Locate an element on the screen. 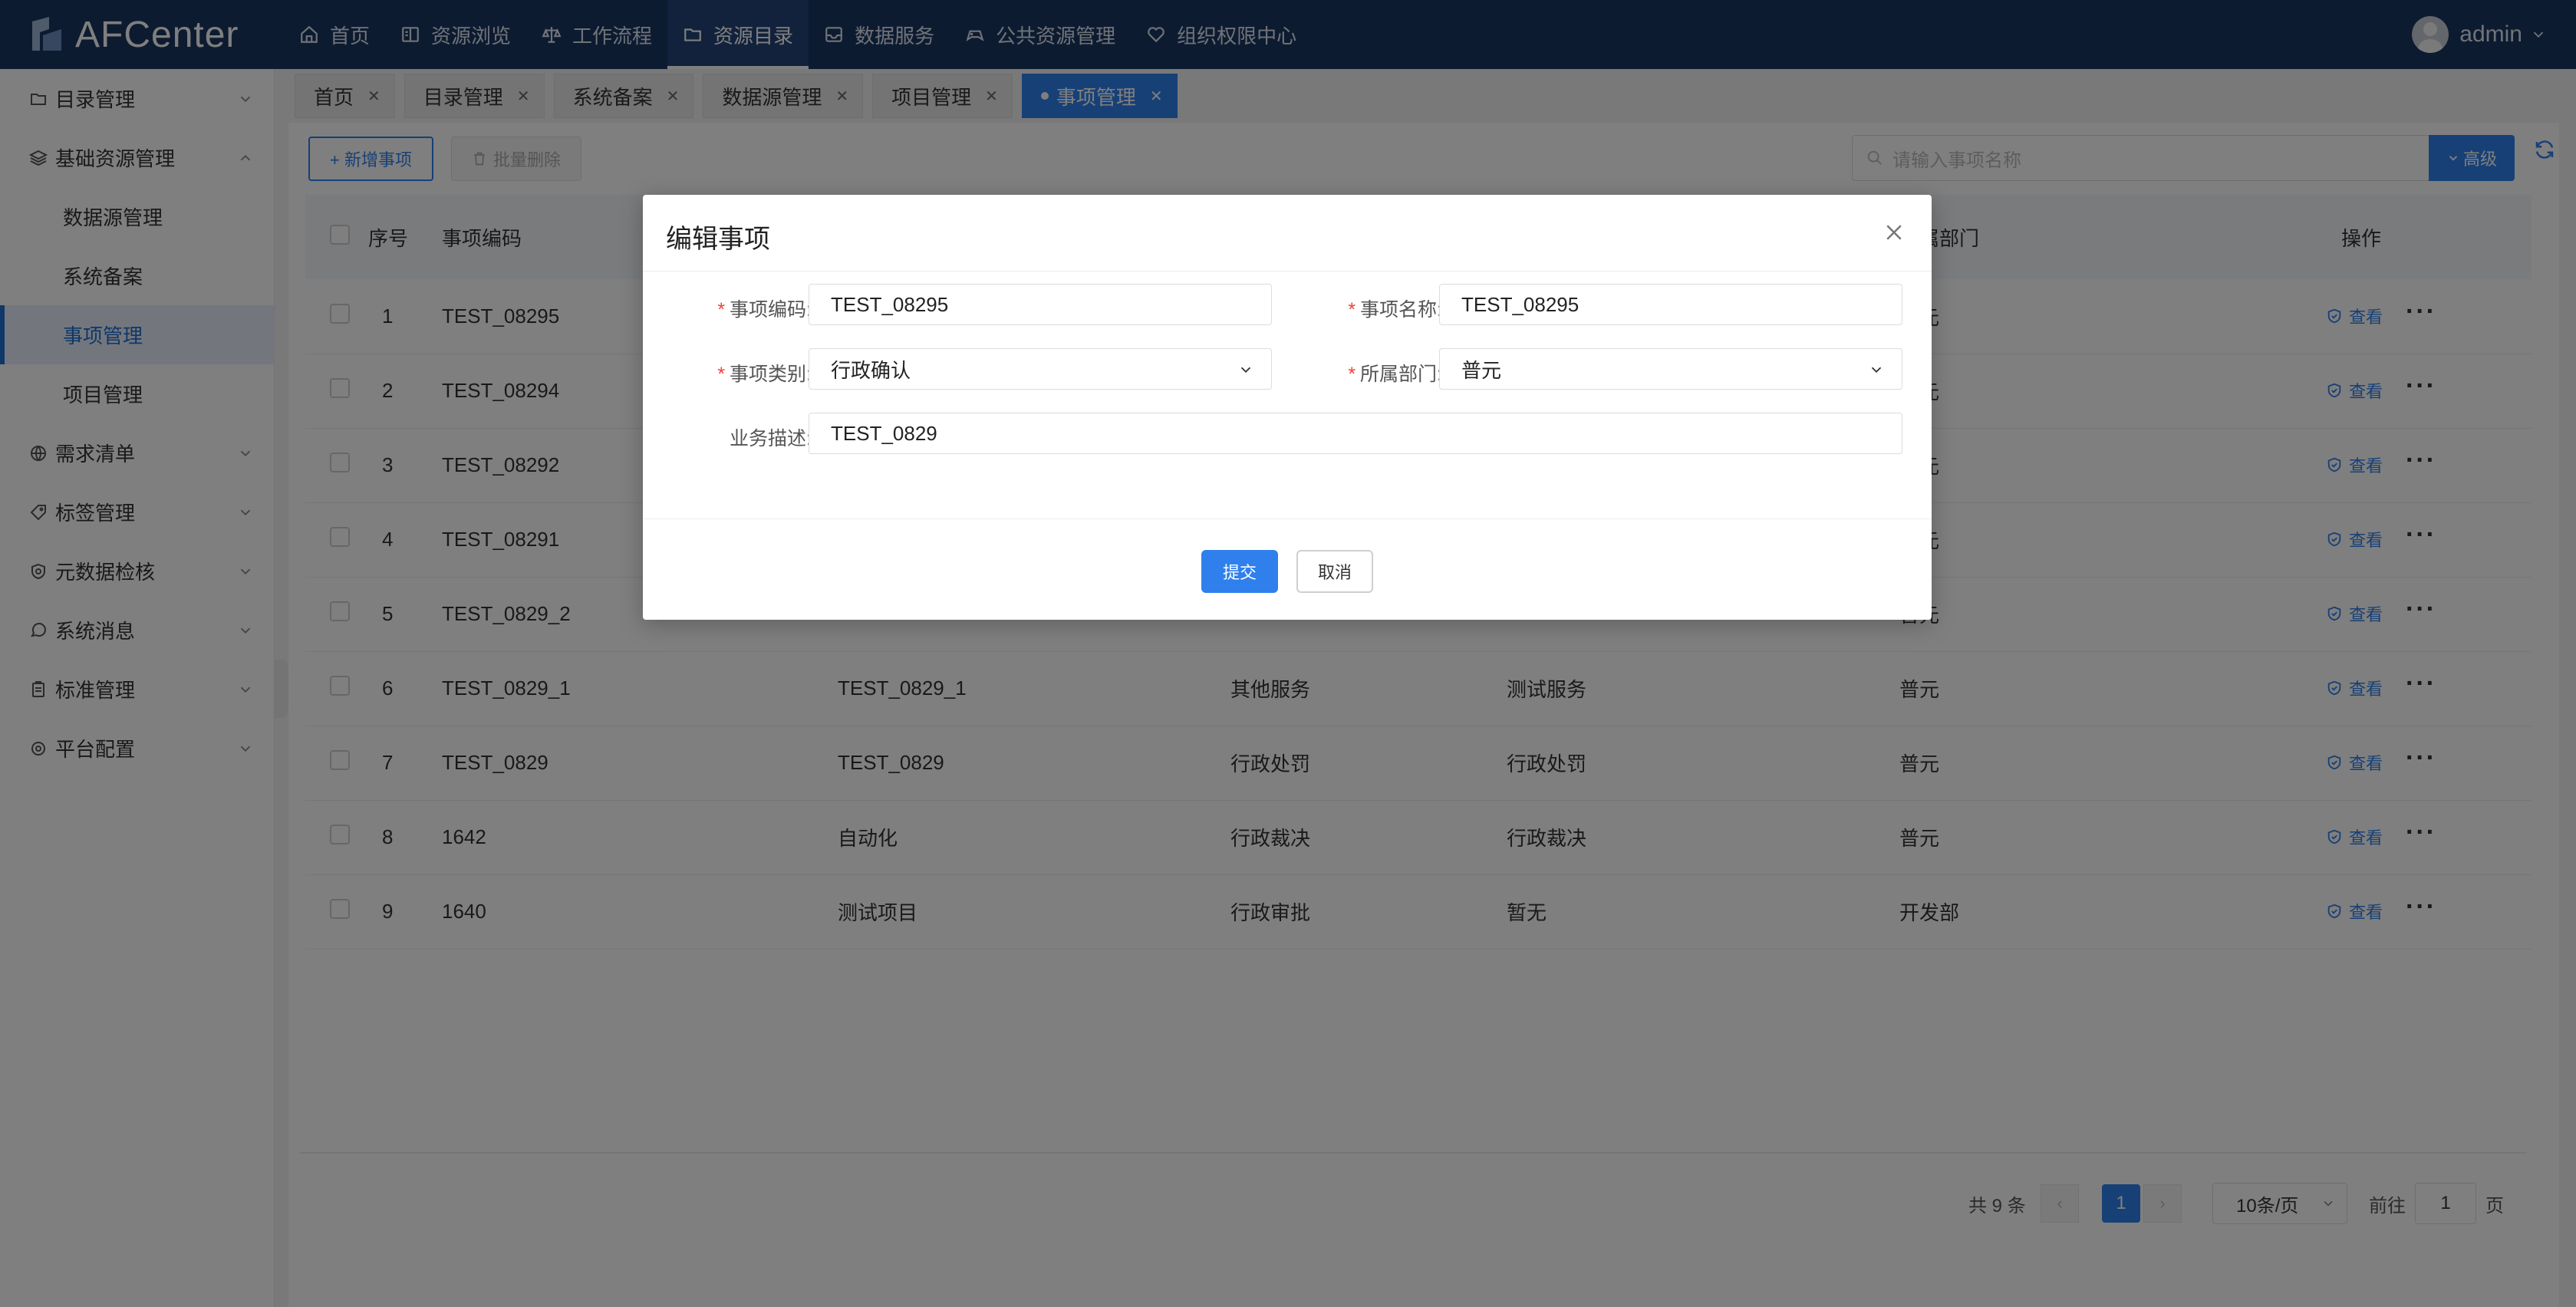 Image resolution: width=2576 pixels, height=1307 pixels. matter-category-value: 行政确认 is located at coordinates (871, 370).